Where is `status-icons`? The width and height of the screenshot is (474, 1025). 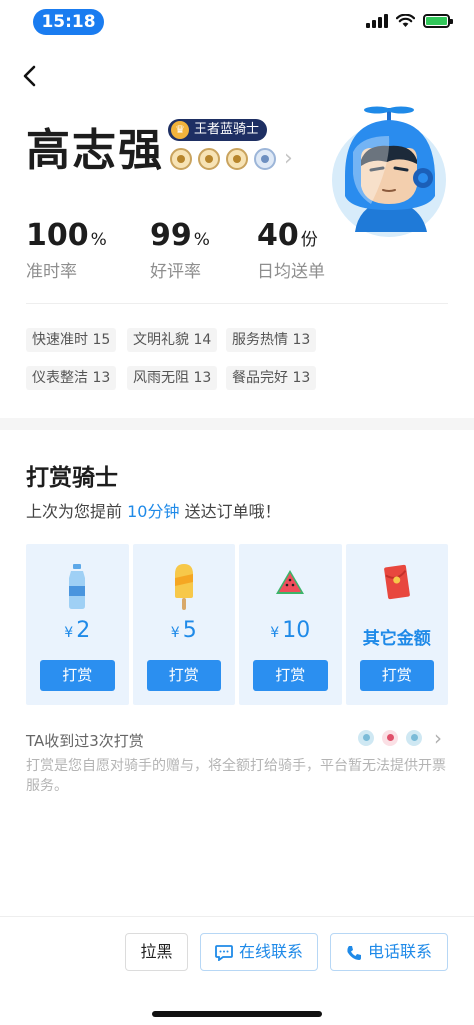 status-icons is located at coordinates (409, 21).